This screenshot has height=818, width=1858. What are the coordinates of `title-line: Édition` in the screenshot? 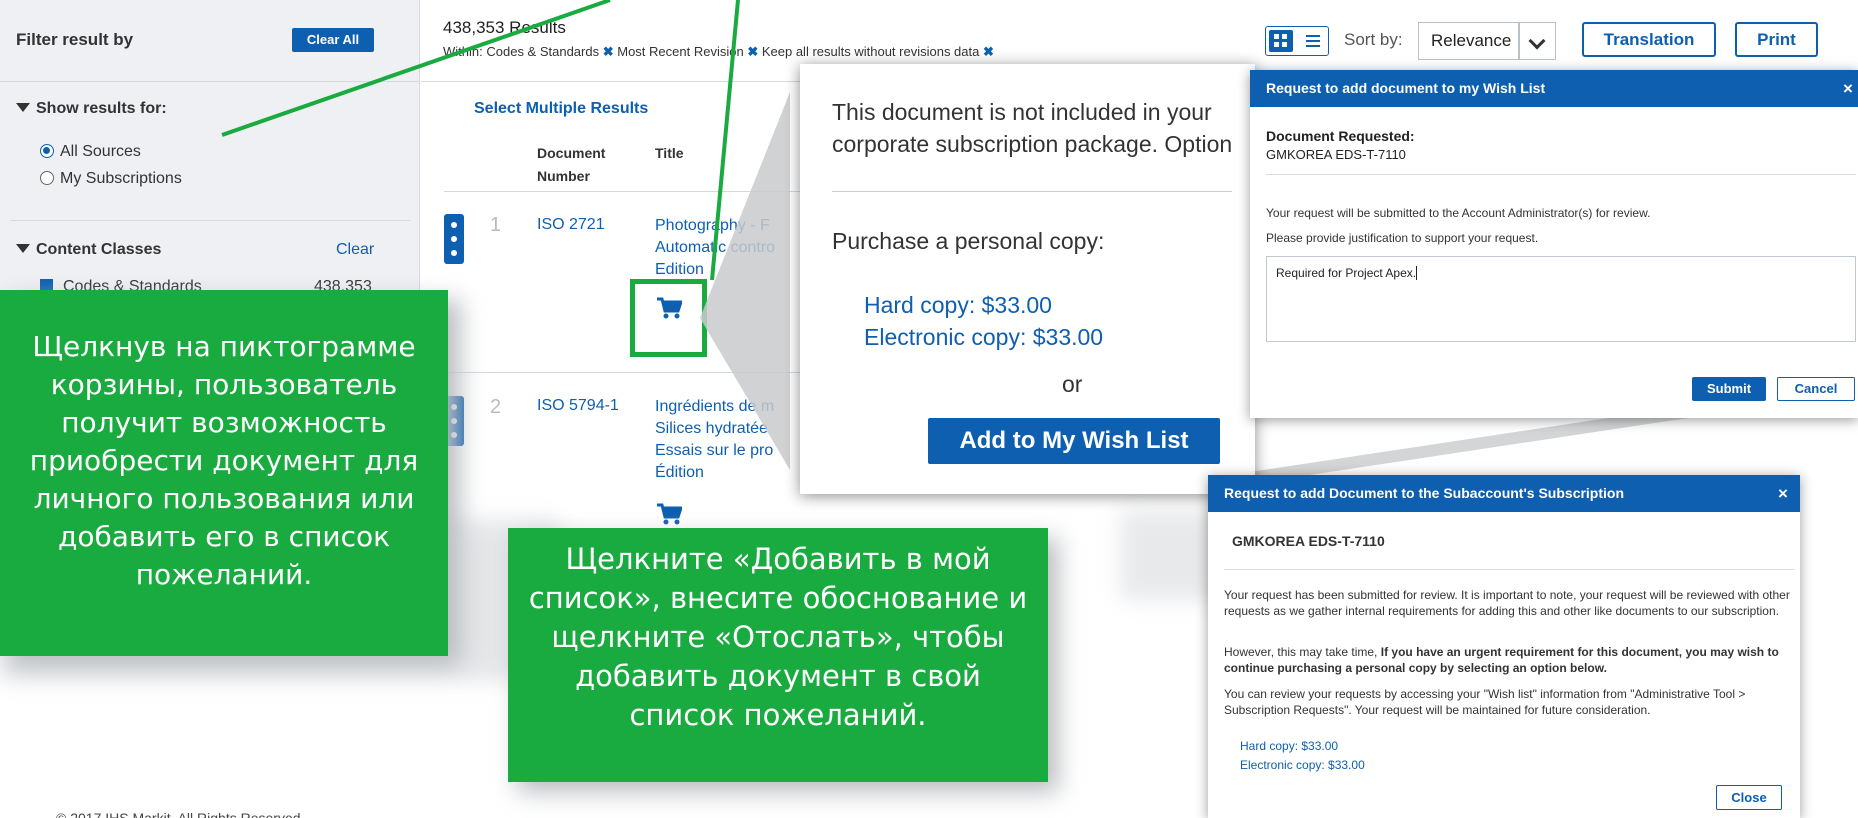 It's located at (679, 472).